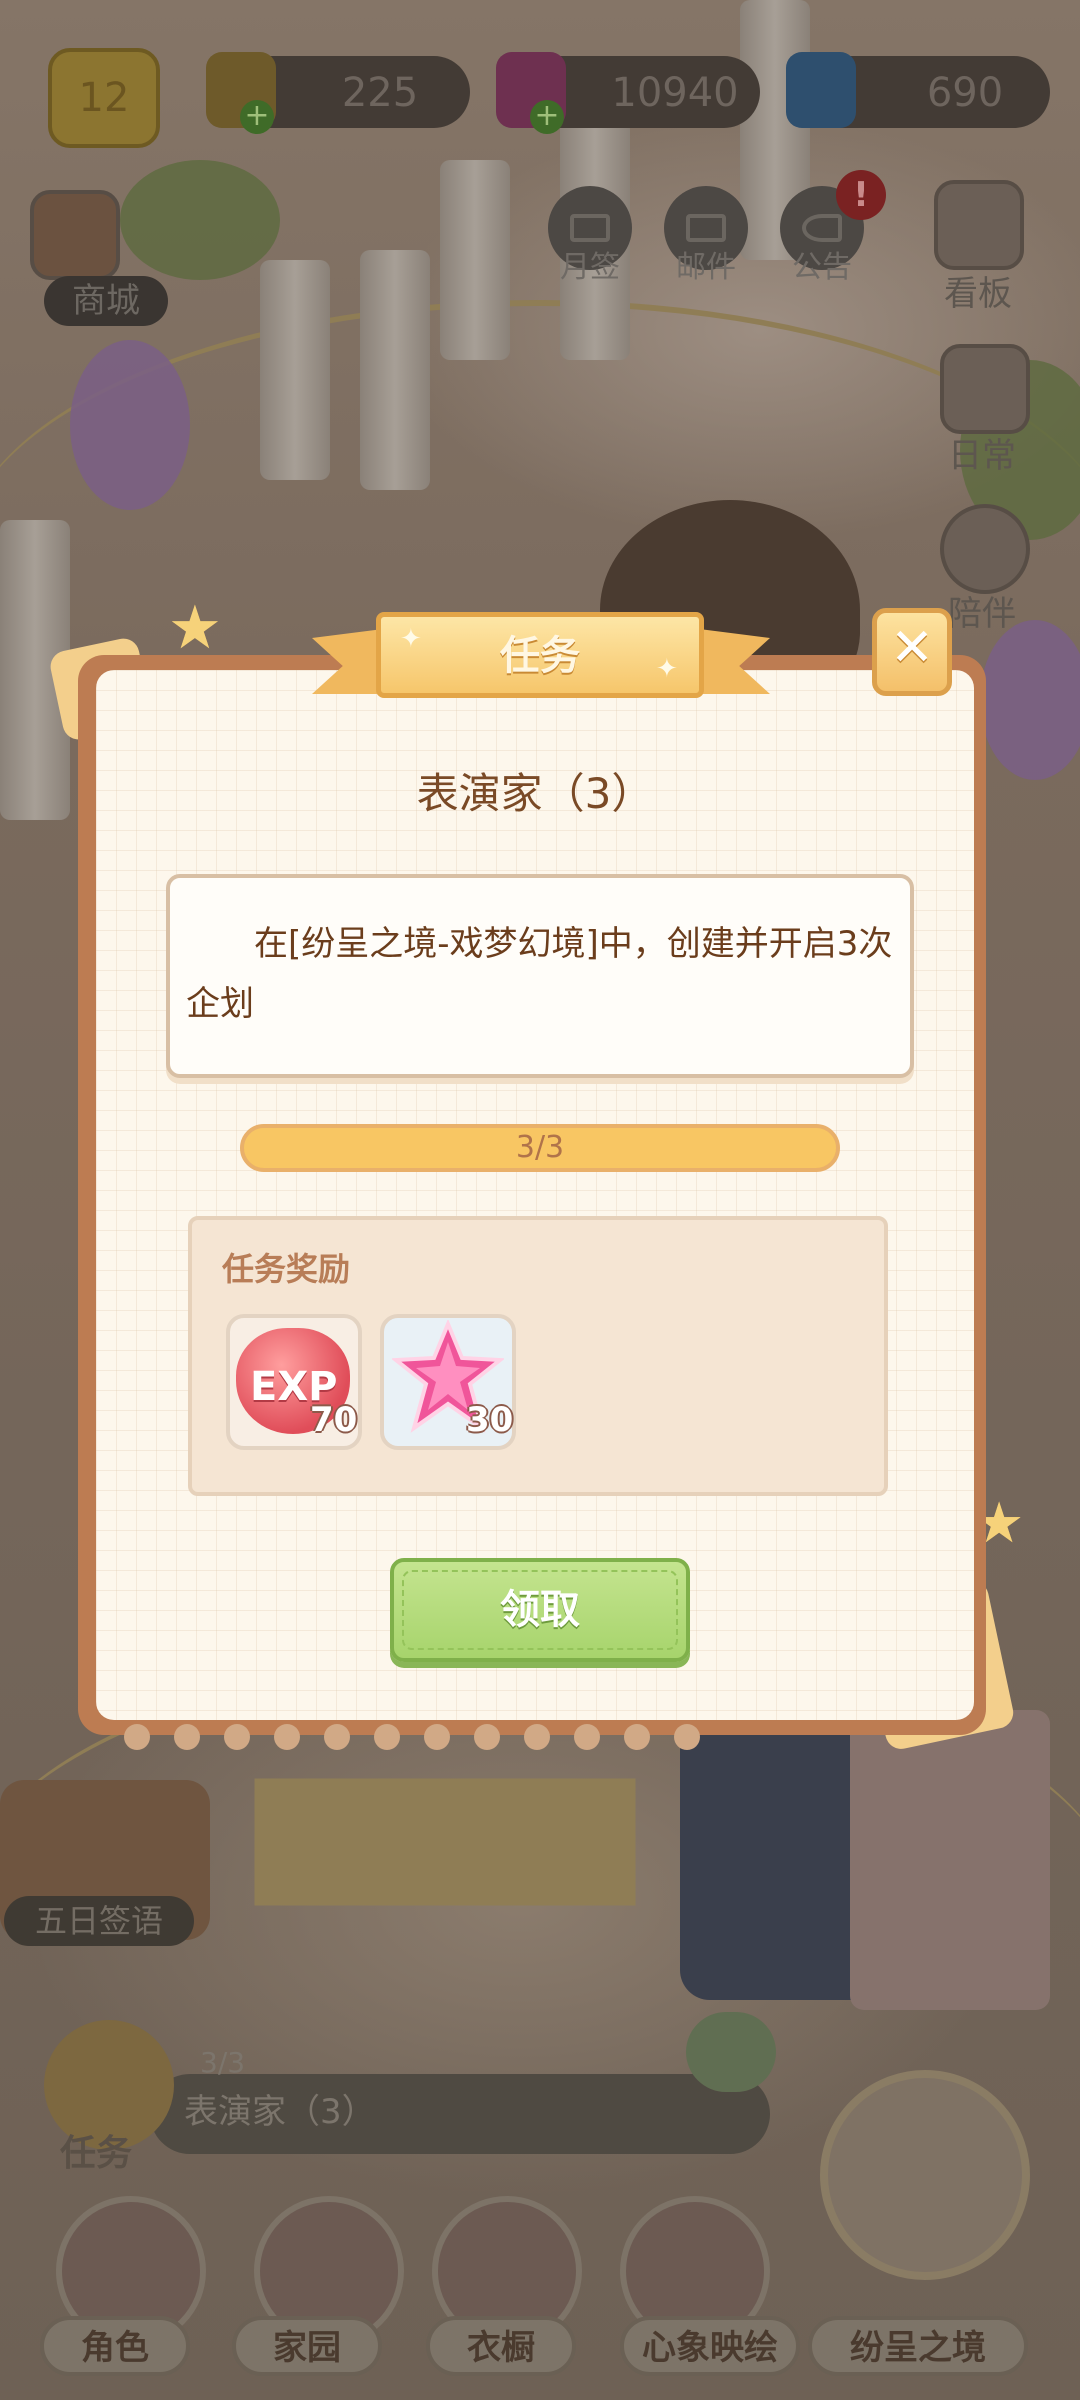 The image size is (1080, 2400). Describe the element at coordinates (99, 1921) in the screenshot. I see `five-day-signin-label: 五日签语` at that location.